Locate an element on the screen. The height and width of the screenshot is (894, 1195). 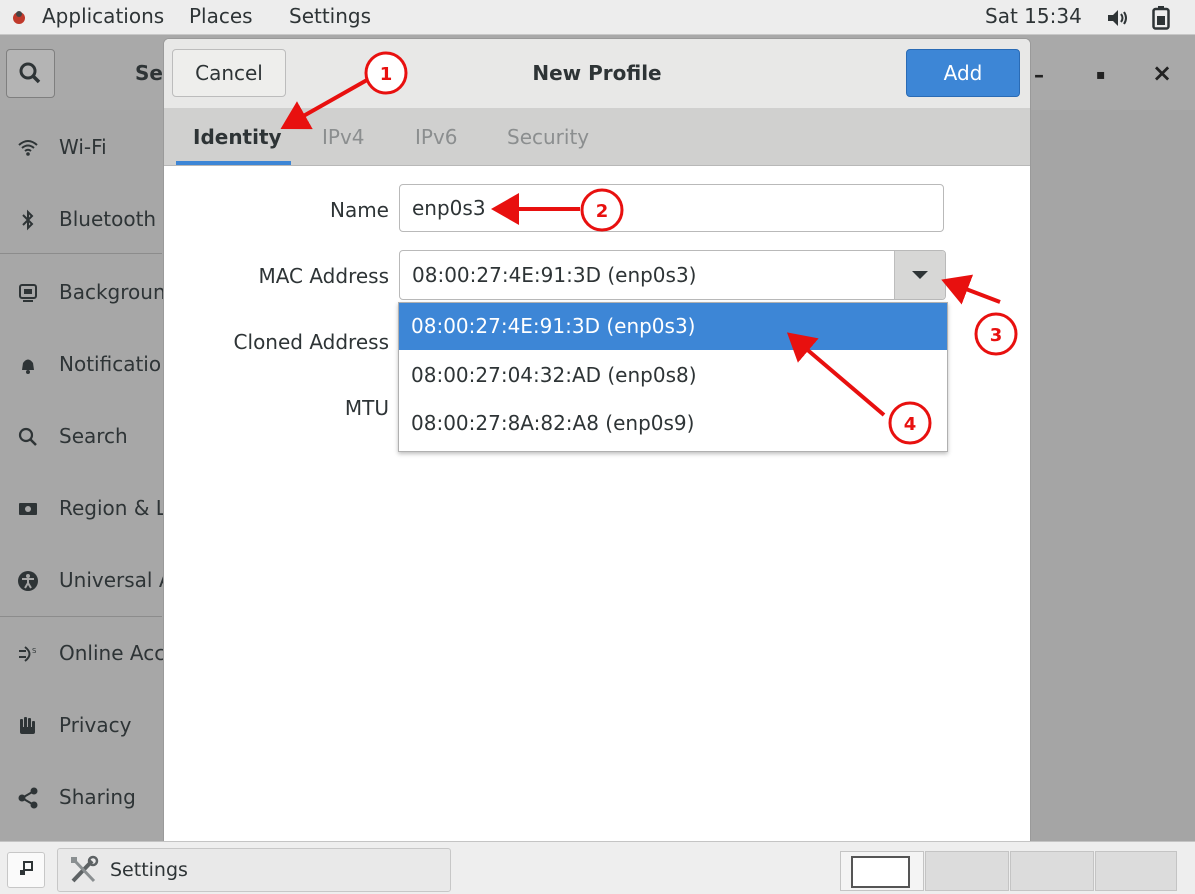
mac-option: 08:00:27:04:32:AD (enp0s8) is located at coordinates (673, 375).